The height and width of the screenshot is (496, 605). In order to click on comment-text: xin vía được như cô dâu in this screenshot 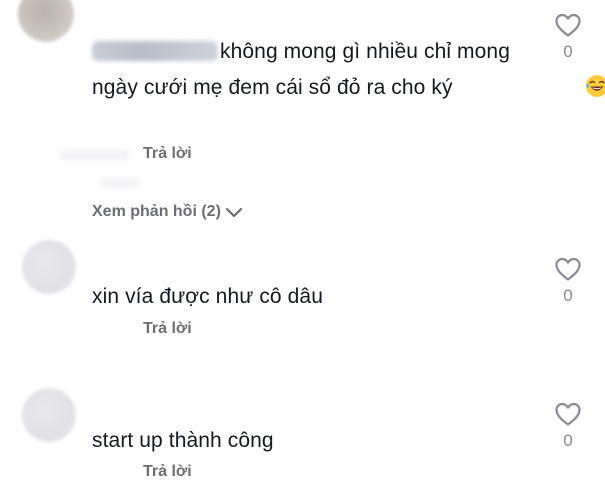, I will do `click(207, 296)`.